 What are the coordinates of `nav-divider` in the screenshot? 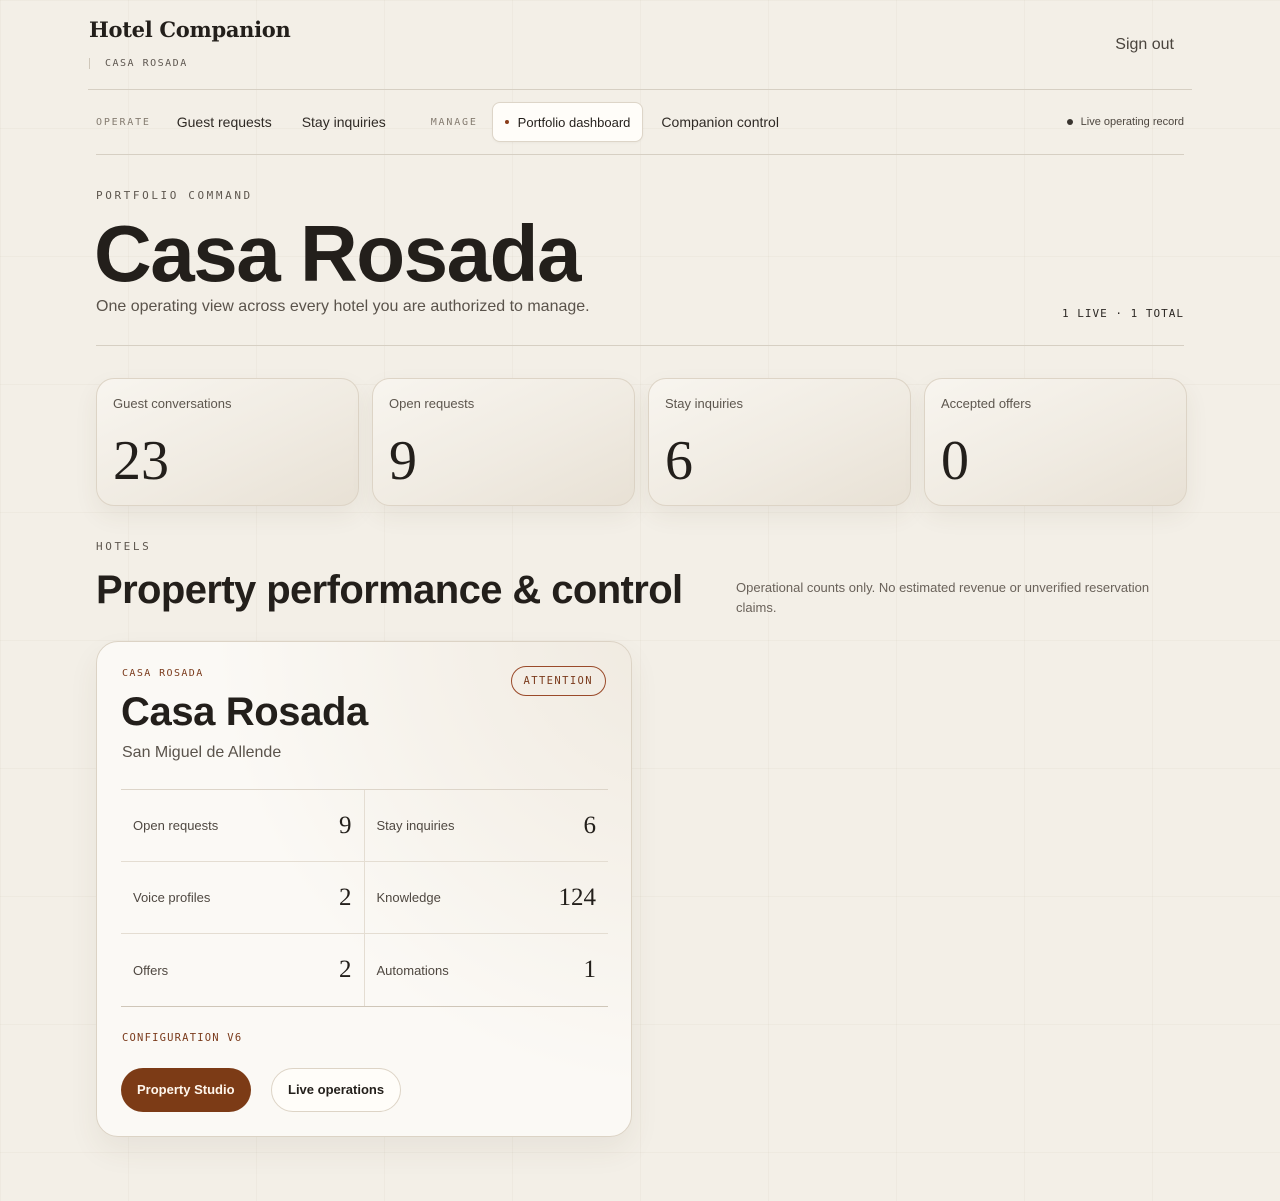 It's located at (640, 154).